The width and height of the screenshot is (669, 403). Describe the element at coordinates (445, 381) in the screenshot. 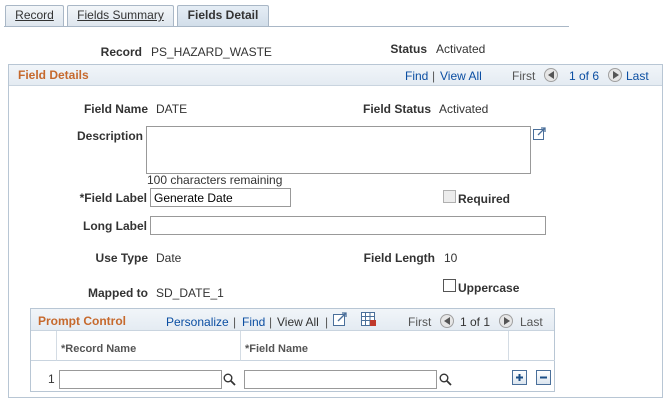

I see `field-lookup-icon` at that location.